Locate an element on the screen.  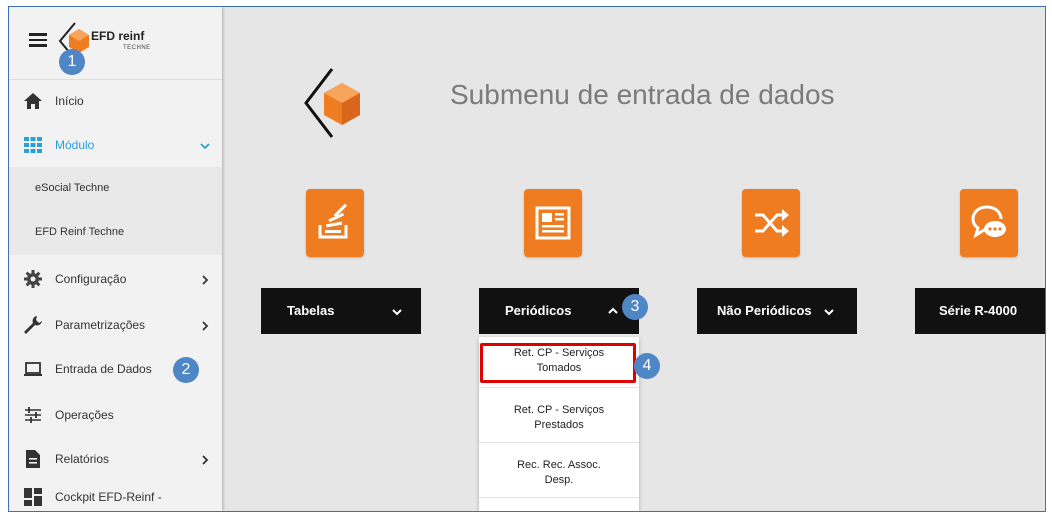
logo-text: EFD reinf is located at coordinates (118, 36).